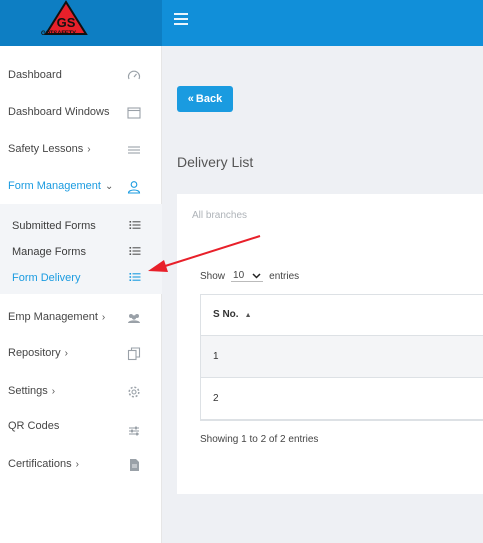  I want to click on table-header: S No. ▲, so click(342, 315).